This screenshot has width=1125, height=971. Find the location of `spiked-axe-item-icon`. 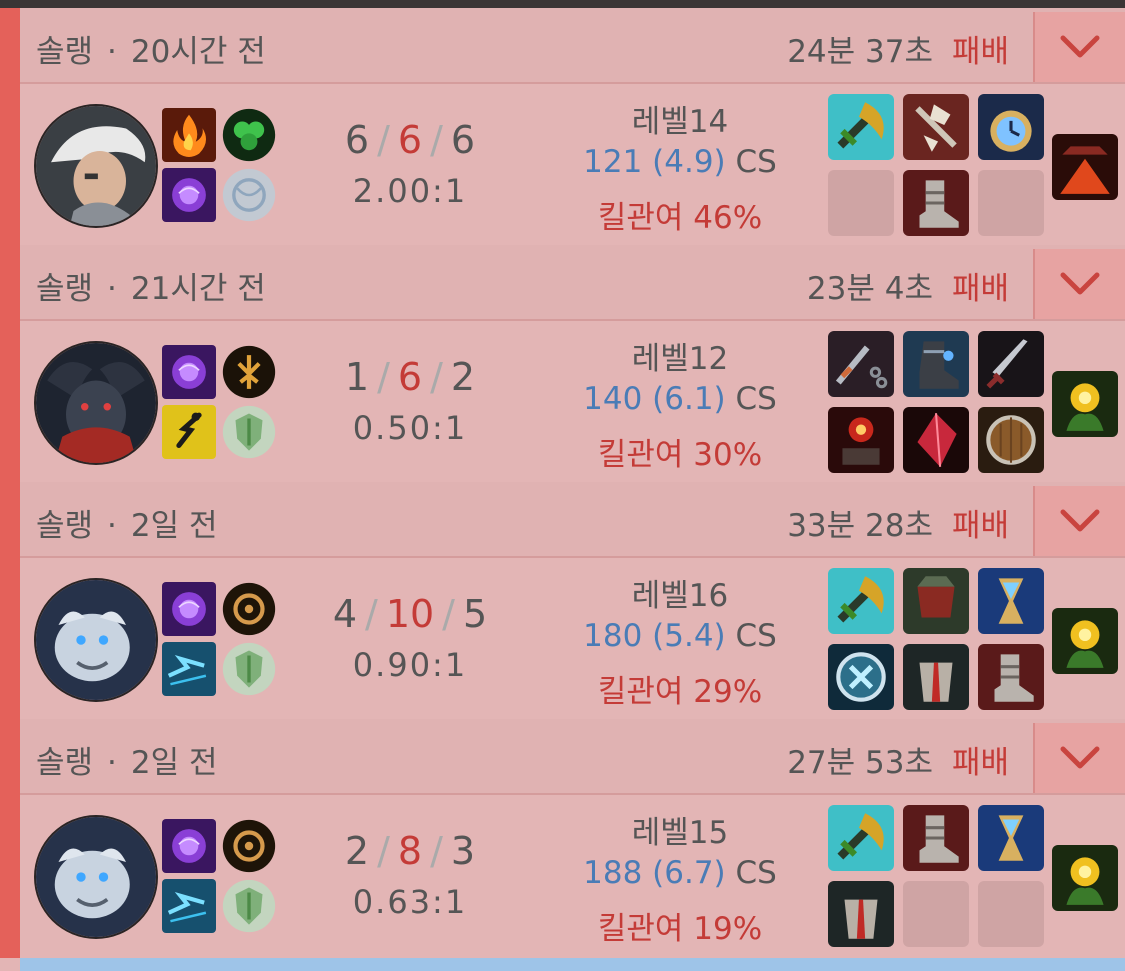

spiked-axe-item-icon is located at coordinates (936, 127).